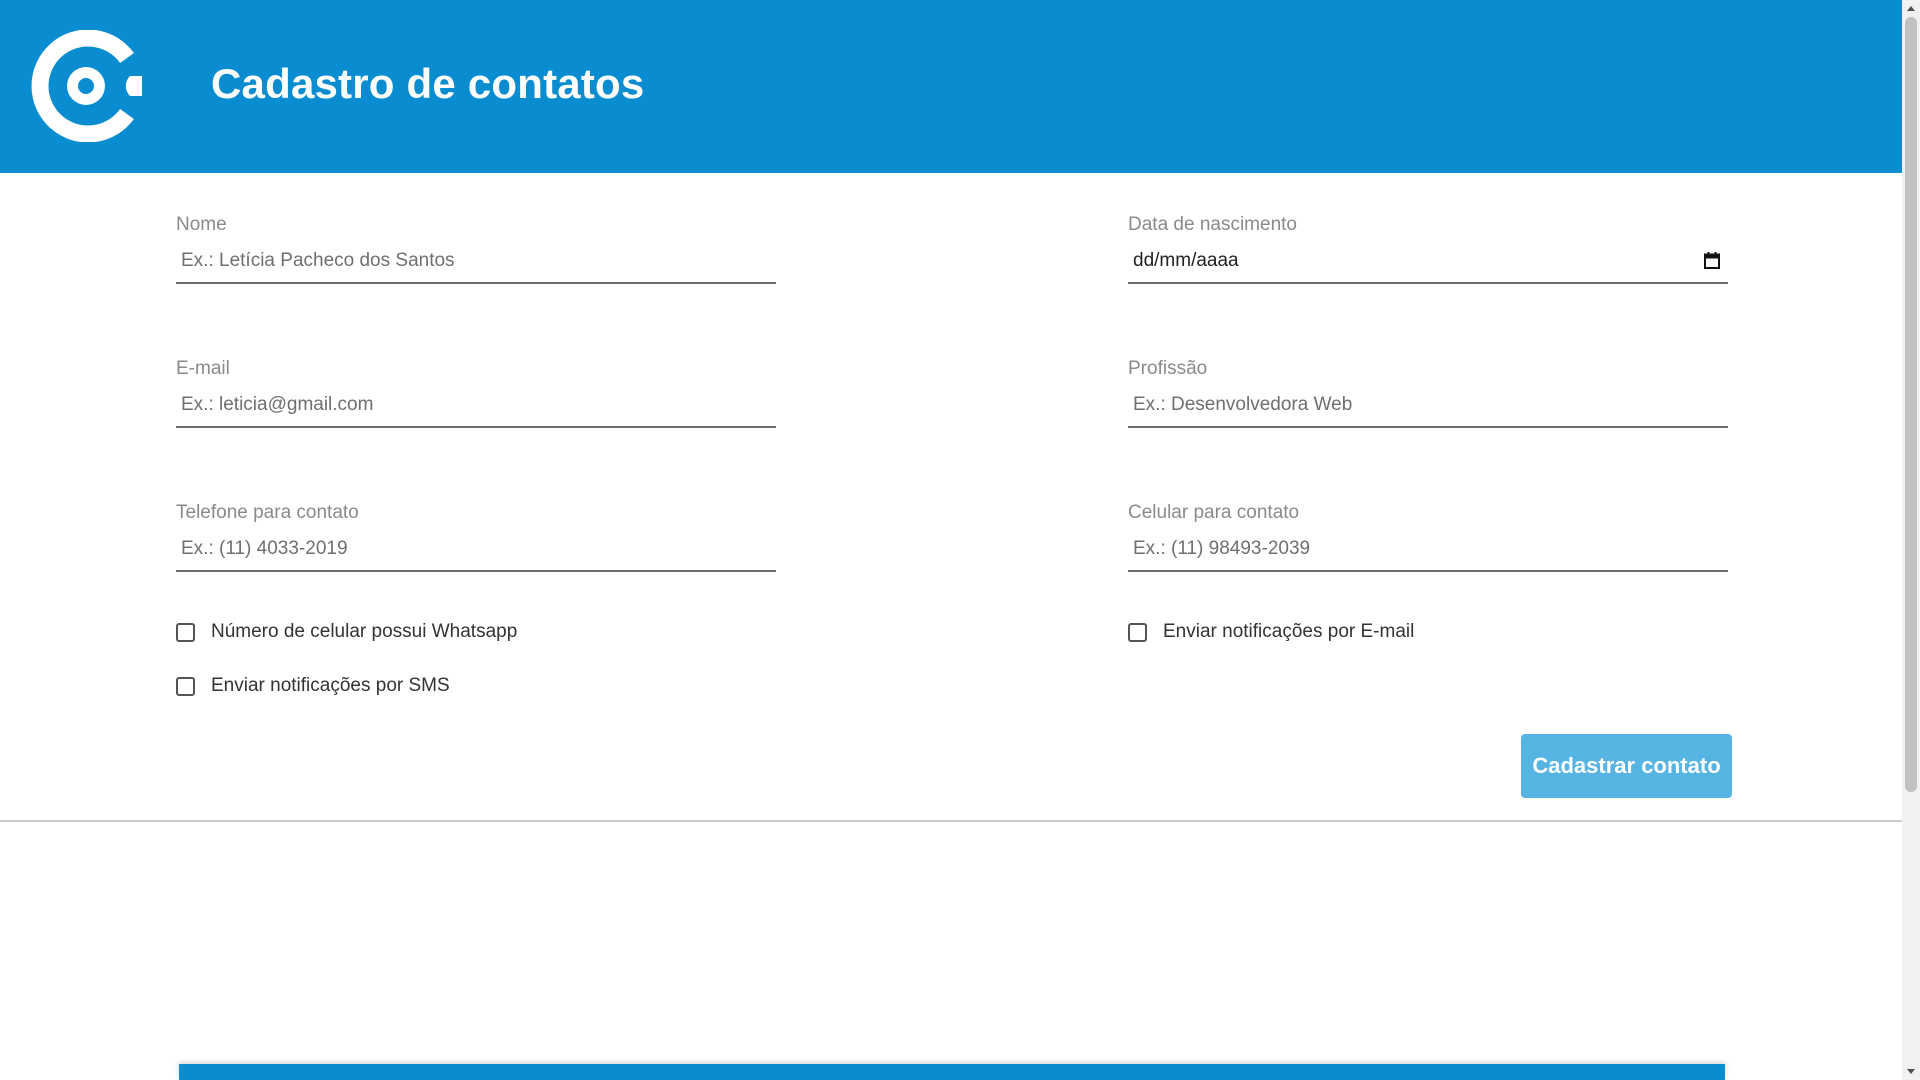  What do you see at coordinates (267, 512) in the screenshot?
I see `phone-label: Telefone para contato` at bounding box center [267, 512].